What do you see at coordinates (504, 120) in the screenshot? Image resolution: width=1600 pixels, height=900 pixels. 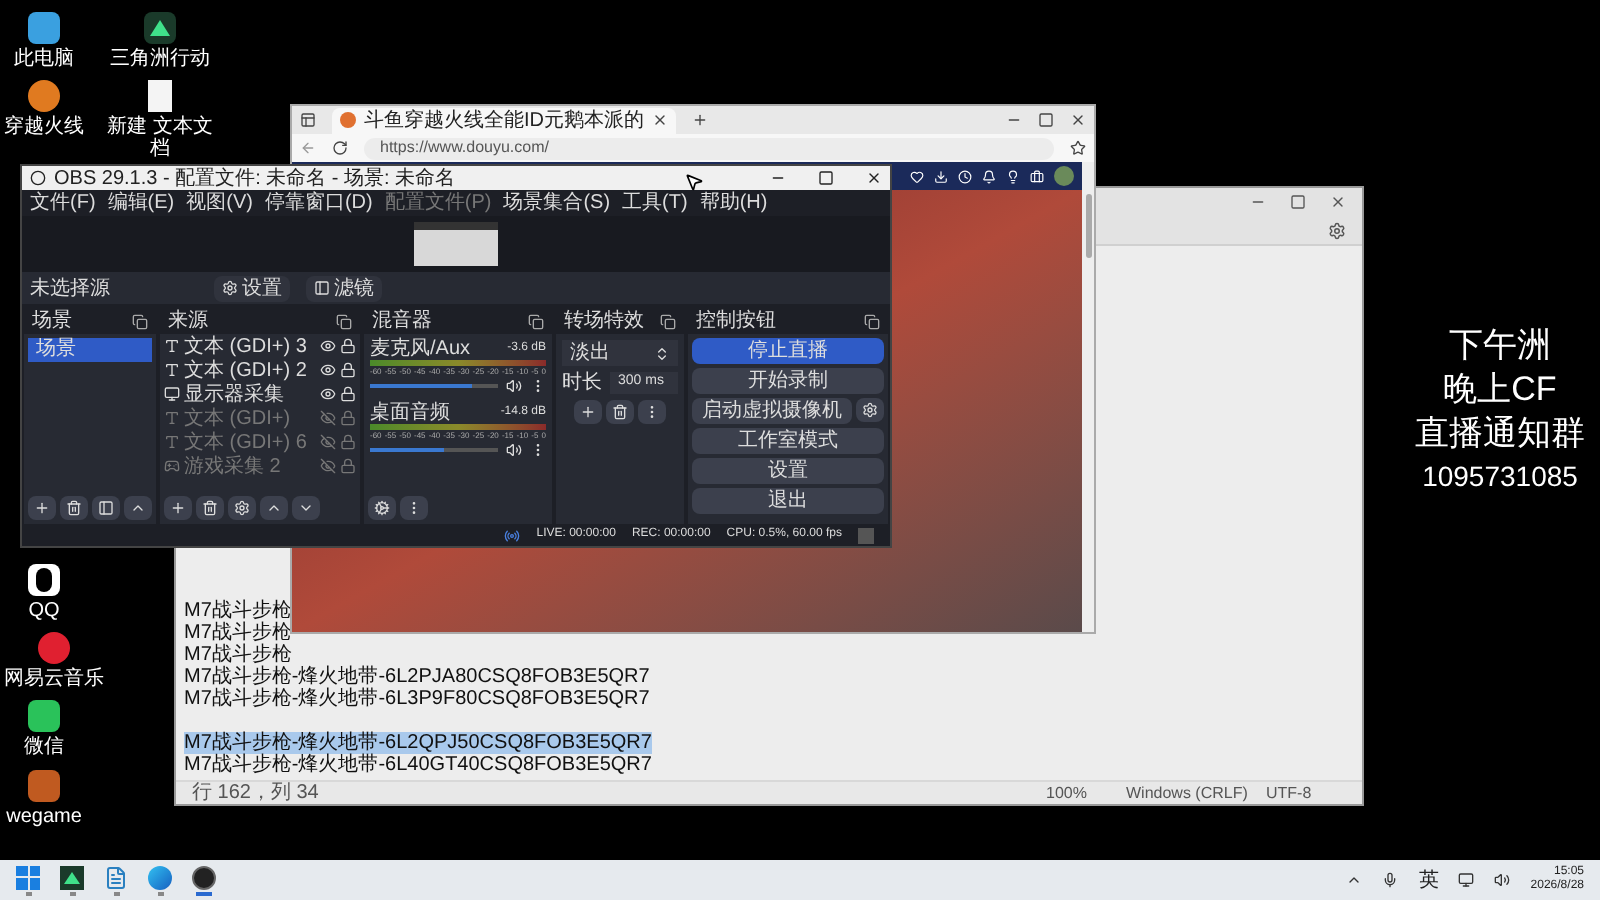 I see `browser-tab: 斗鱼穿越火线全能ID元鹅本派的` at bounding box center [504, 120].